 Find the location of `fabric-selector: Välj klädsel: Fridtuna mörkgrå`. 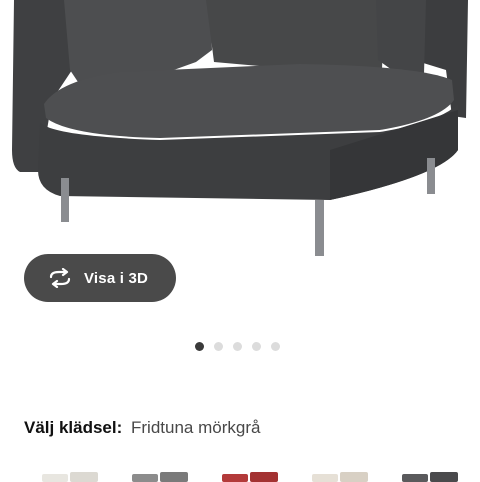

fabric-selector: Välj klädsel: Fridtuna mörkgrå is located at coordinates (142, 428).